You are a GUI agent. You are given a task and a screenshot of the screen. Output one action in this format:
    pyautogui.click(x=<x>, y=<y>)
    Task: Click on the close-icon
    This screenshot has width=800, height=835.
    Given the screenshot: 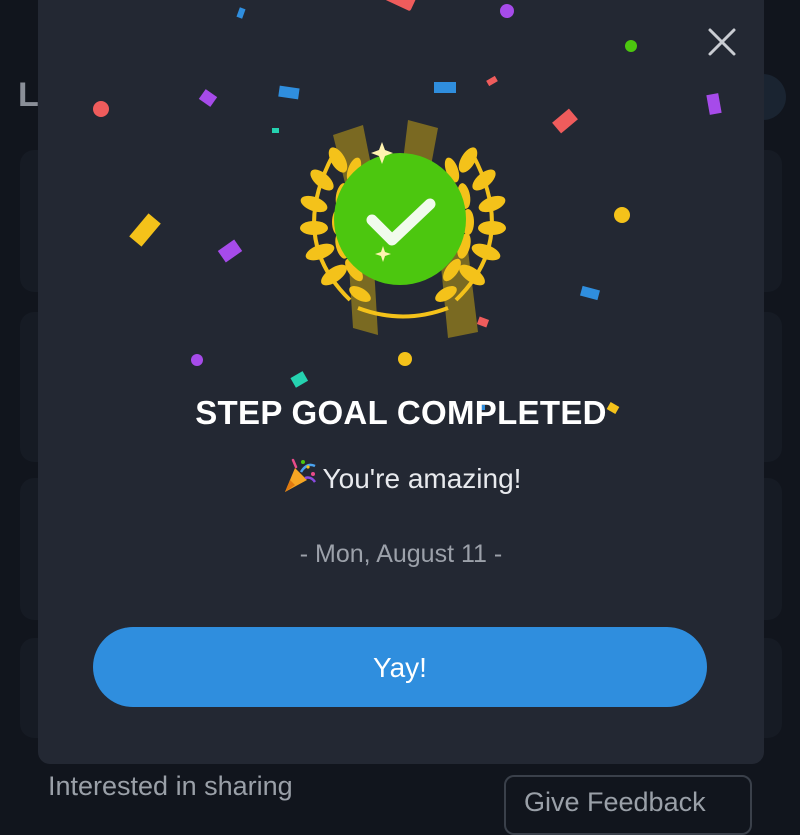 What is the action you would take?
    pyautogui.click(x=722, y=42)
    